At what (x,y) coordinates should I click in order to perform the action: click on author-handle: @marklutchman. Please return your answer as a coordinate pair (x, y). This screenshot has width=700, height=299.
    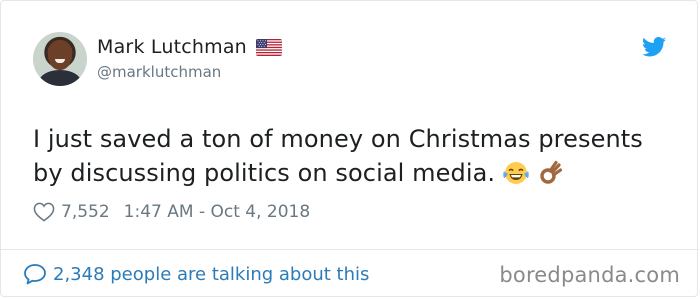
    Looking at the image, I should click on (159, 72).